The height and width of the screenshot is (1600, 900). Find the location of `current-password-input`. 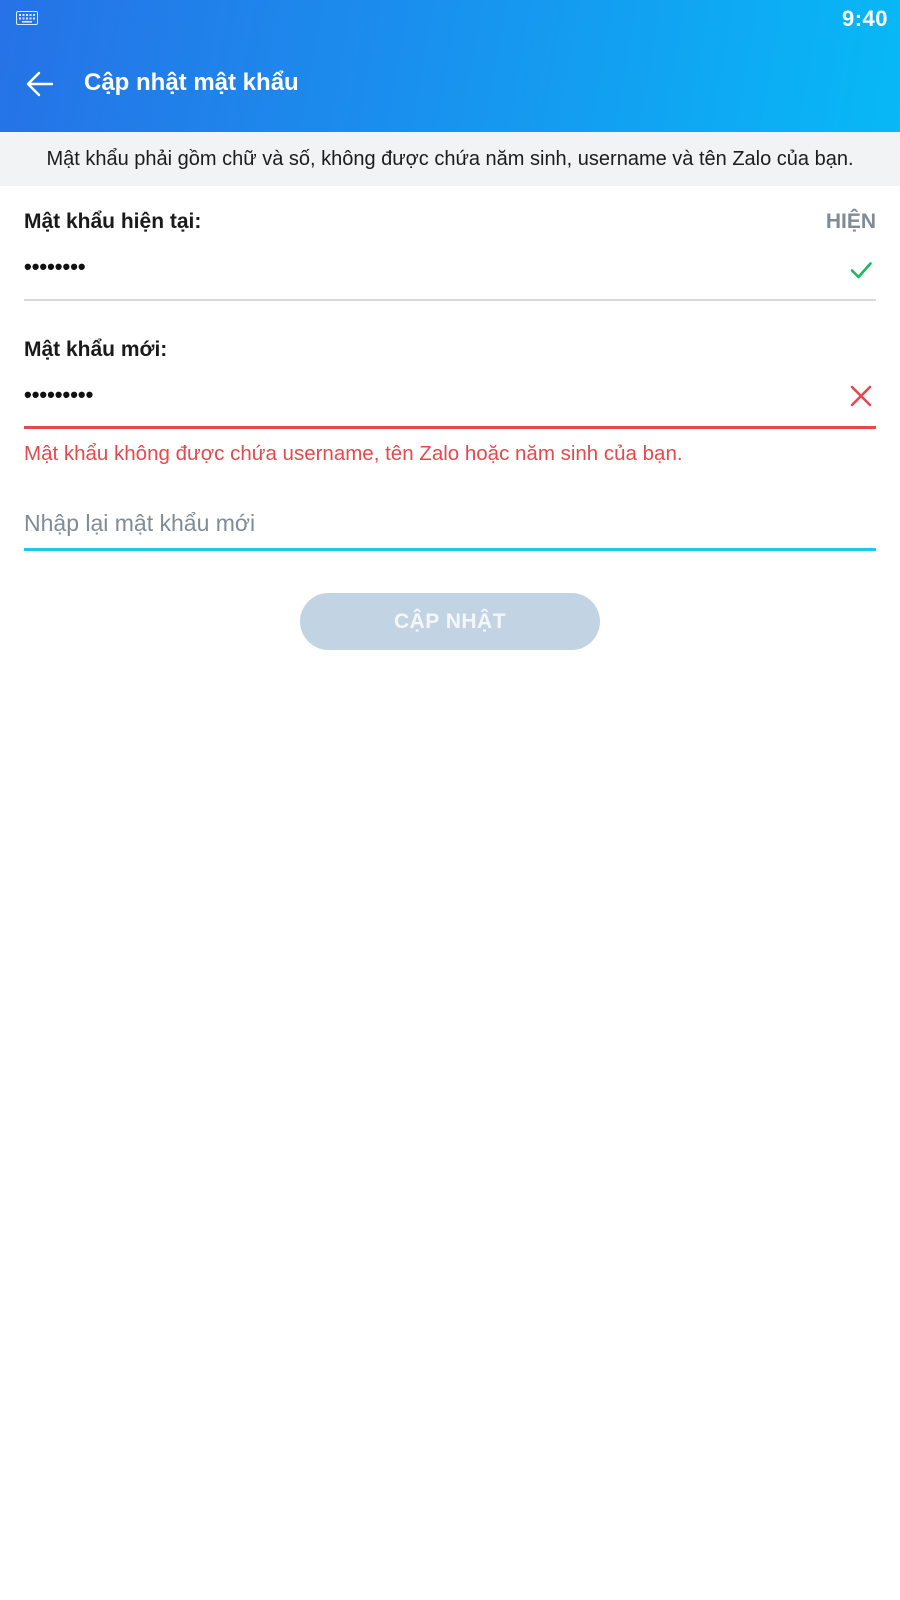

current-password-input is located at coordinates (414, 267).